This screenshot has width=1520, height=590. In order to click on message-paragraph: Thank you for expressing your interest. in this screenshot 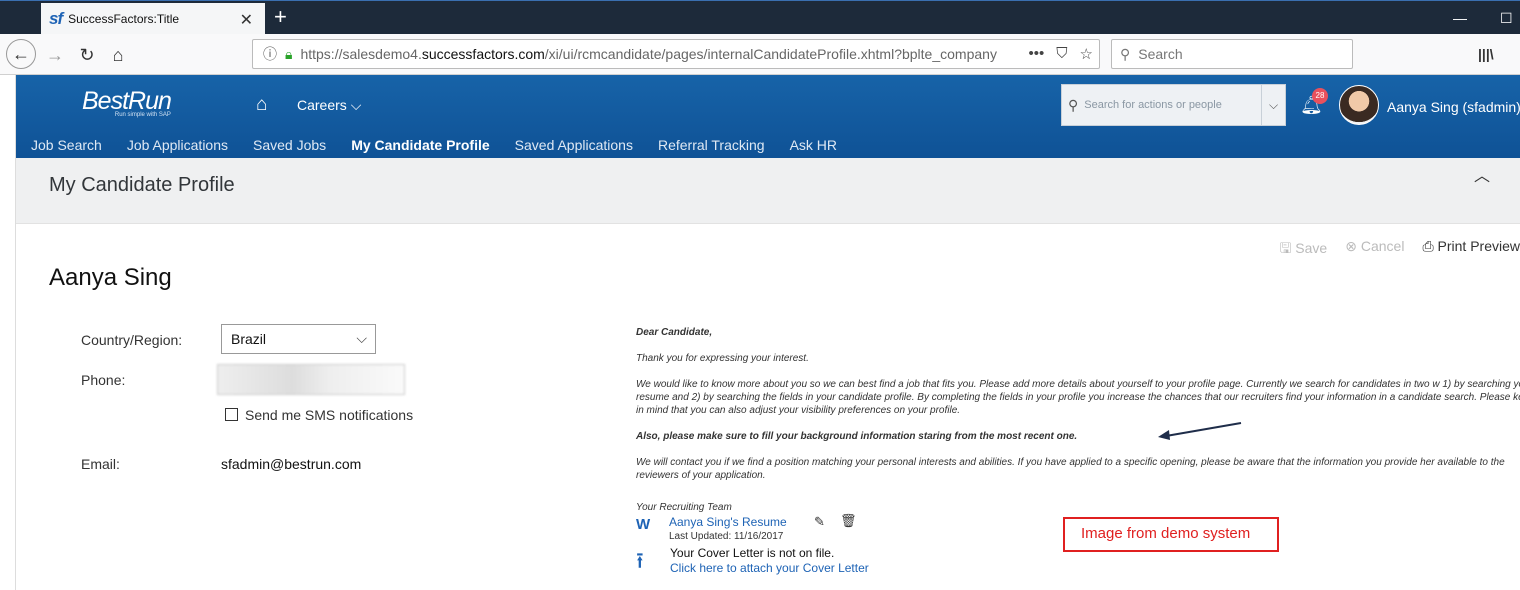, I will do `click(722, 358)`.